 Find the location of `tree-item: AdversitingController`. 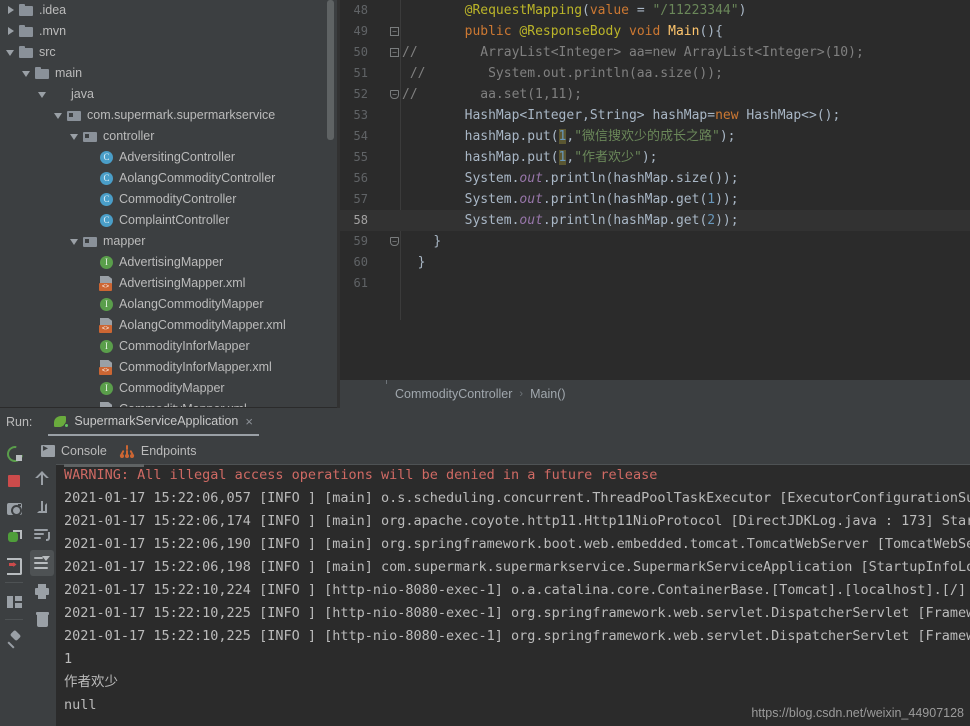

tree-item: AdversitingController is located at coordinates (168, 157).